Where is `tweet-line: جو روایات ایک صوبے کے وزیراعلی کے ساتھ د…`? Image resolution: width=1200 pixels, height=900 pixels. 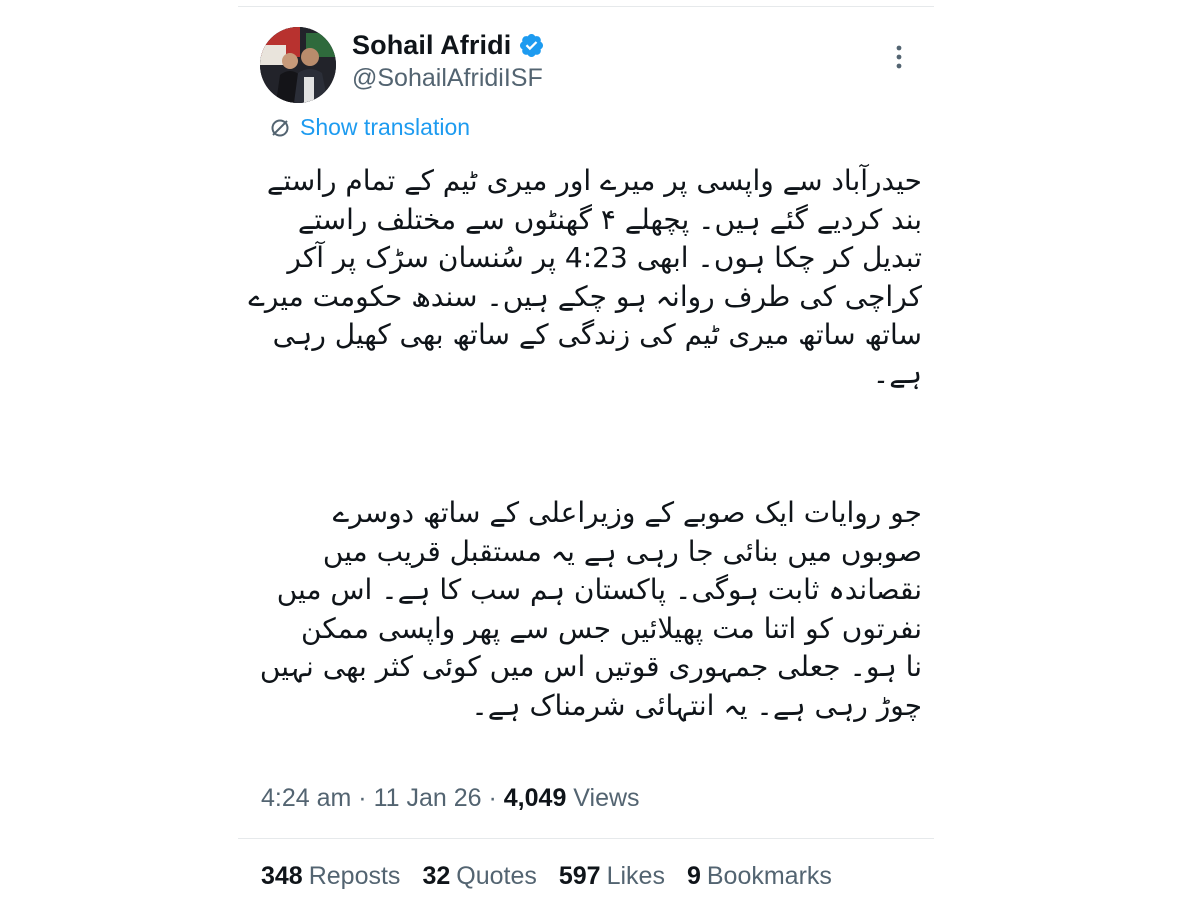 tweet-line: جو روایات ایک صوبے کے وزیراعلی کے ساتھ د… is located at coordinates (627, 512).